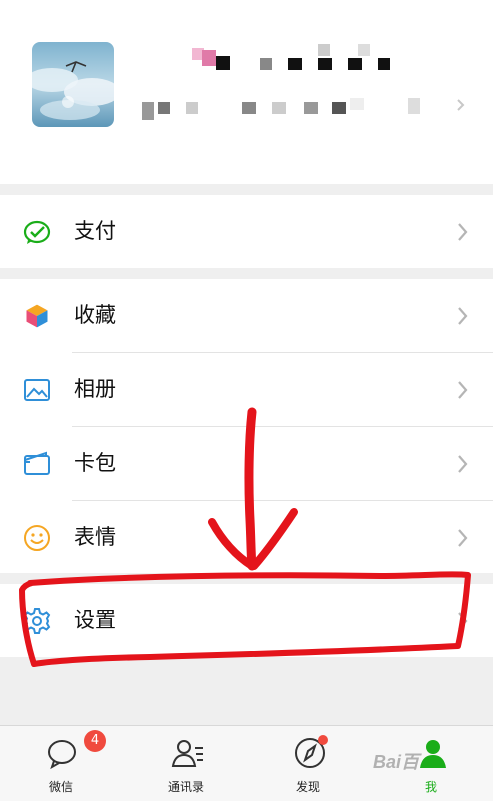  Describe the element at coordinates (310, 110) in the screenshot. I see `profile-id-obscured` at that location.